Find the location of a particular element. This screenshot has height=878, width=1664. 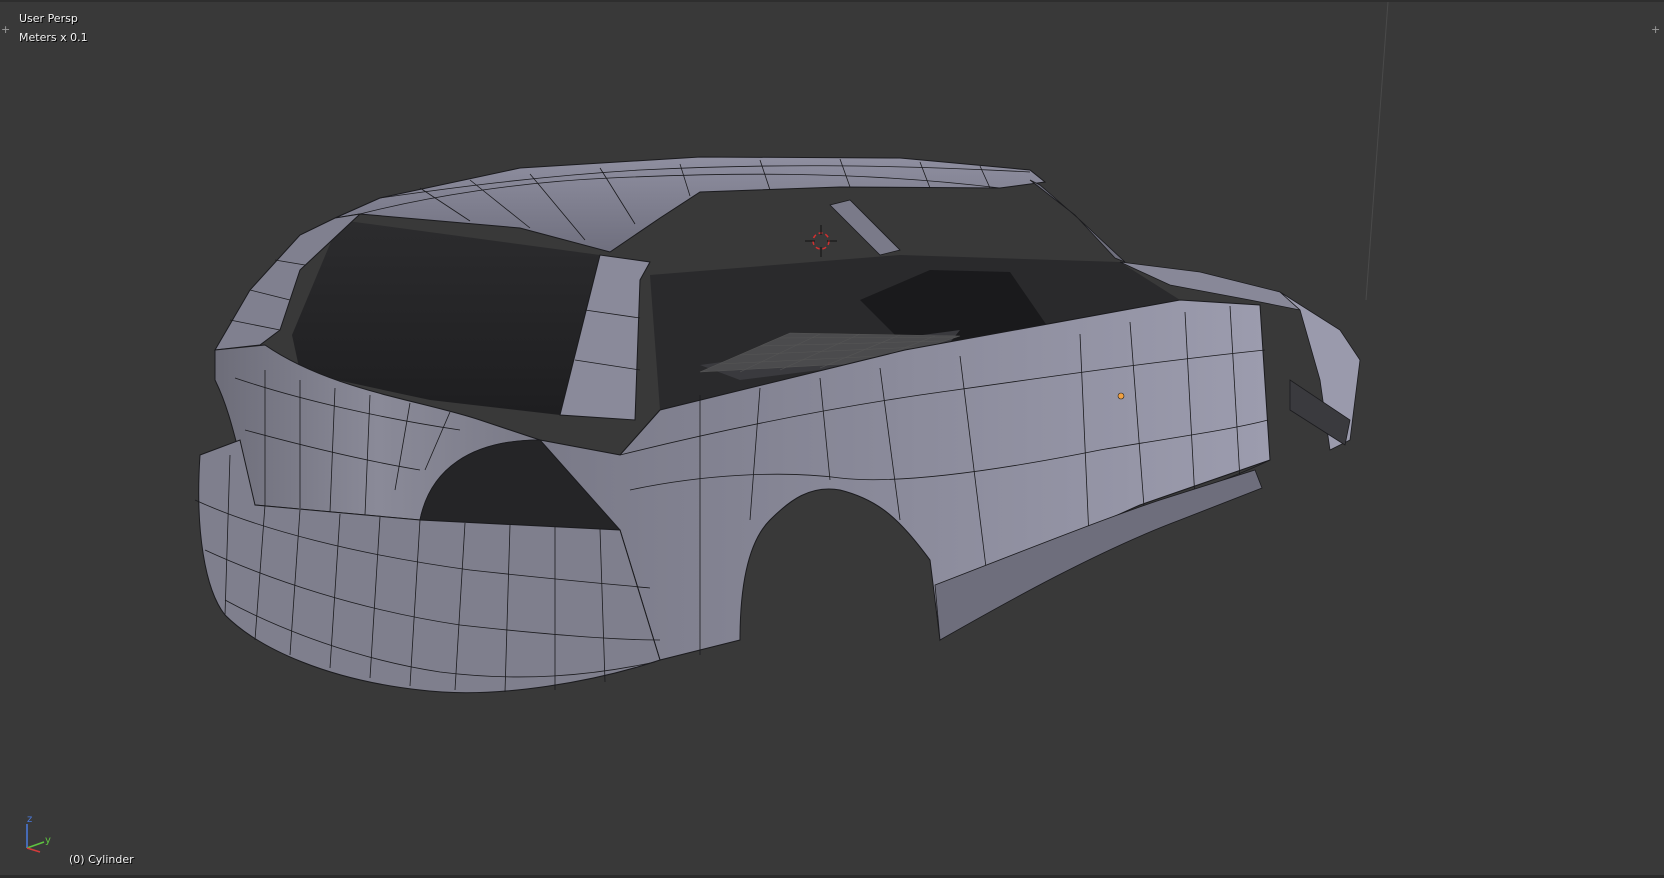

axis-z-label: z is located at coordinates (29, 819).